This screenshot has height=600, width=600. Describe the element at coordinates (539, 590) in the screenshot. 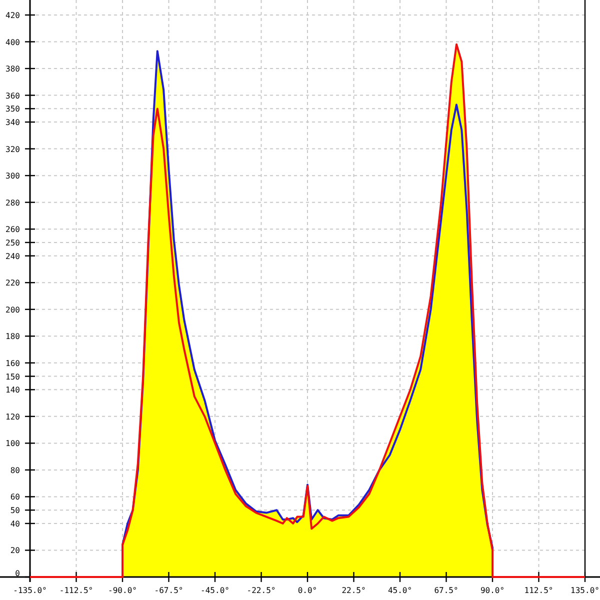

I see `tick-label: 112.5°` at that location.